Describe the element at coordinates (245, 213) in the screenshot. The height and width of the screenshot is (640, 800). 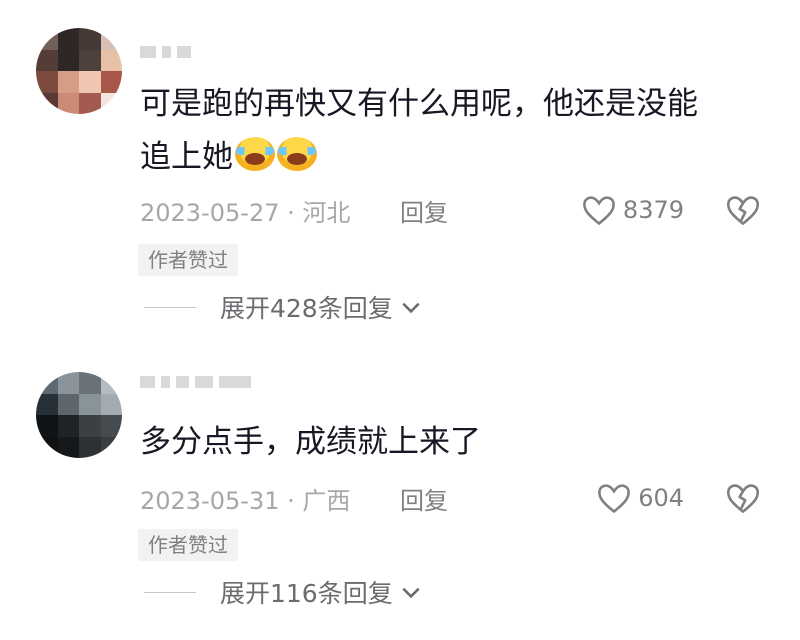
I see `comment-time-location: 2023-05-27 · 河北` at that location.